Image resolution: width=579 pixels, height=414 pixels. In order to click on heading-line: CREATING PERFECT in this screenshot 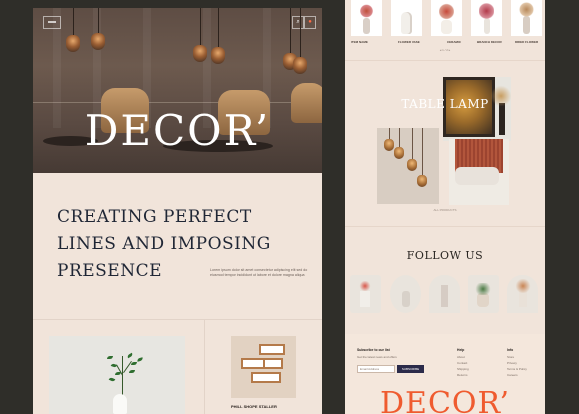, I will do `click(154, 217)`.